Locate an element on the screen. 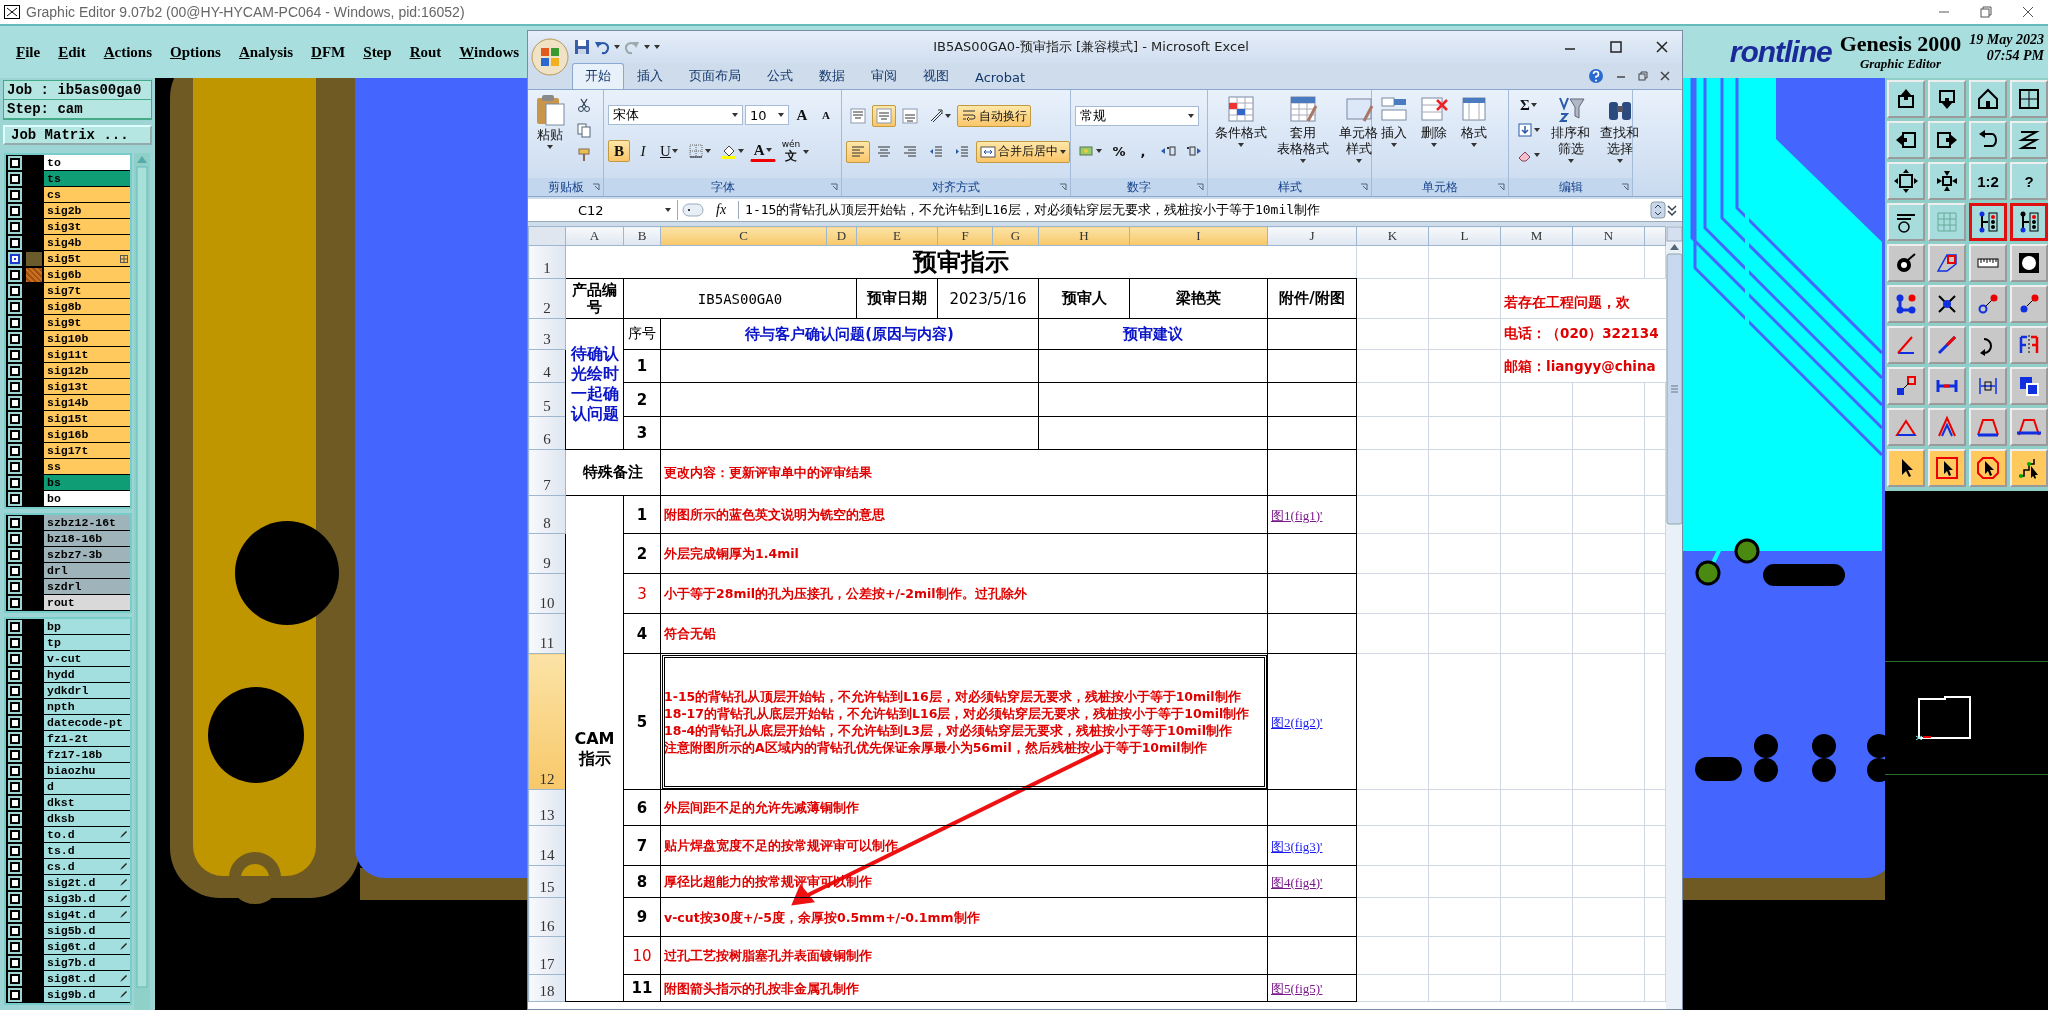 This screenshot has width=2048, height=1010. layer-name: sig7t is located at coordinates (87, 291).